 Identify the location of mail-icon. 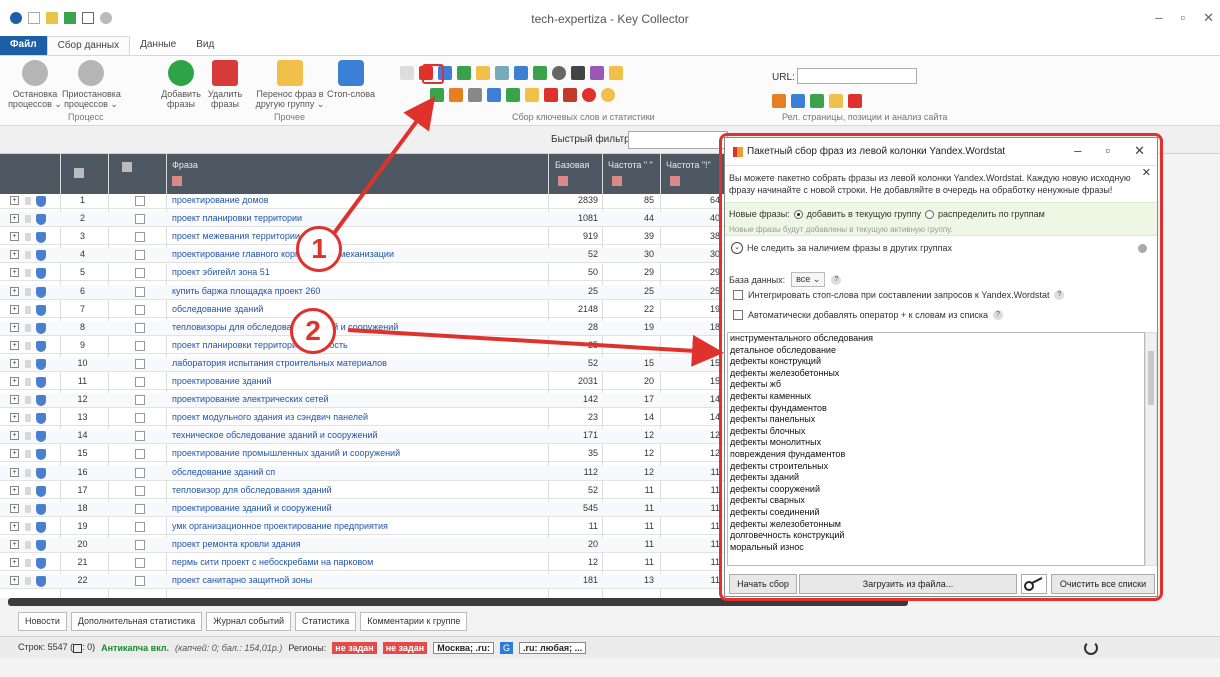
(513, 95).